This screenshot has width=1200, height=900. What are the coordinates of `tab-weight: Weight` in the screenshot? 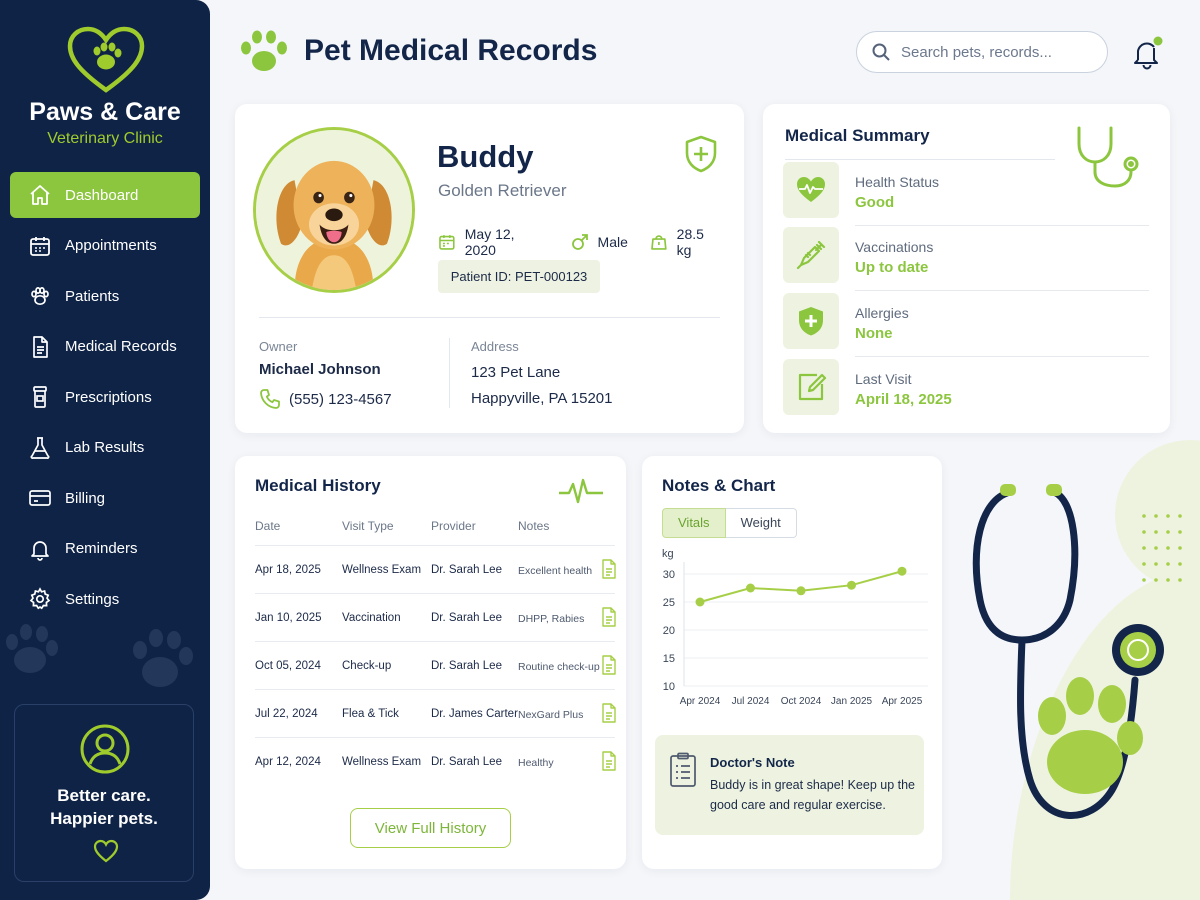 It's located at (761, 523).